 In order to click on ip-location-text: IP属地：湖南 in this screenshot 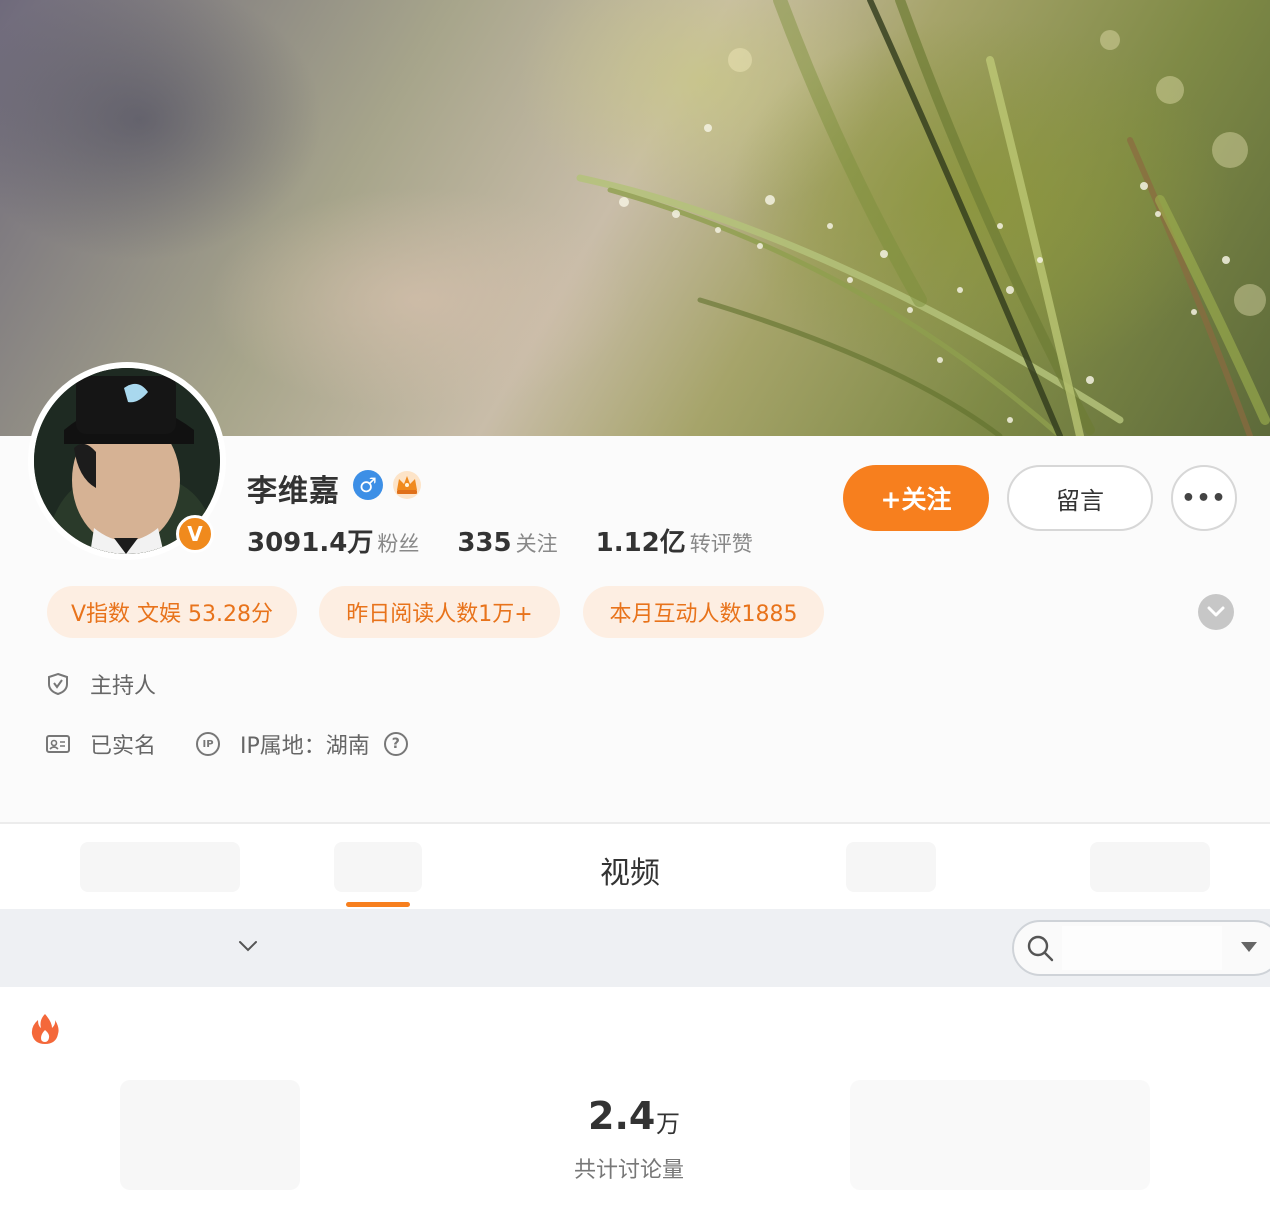, I will do `click(305, 746)`.